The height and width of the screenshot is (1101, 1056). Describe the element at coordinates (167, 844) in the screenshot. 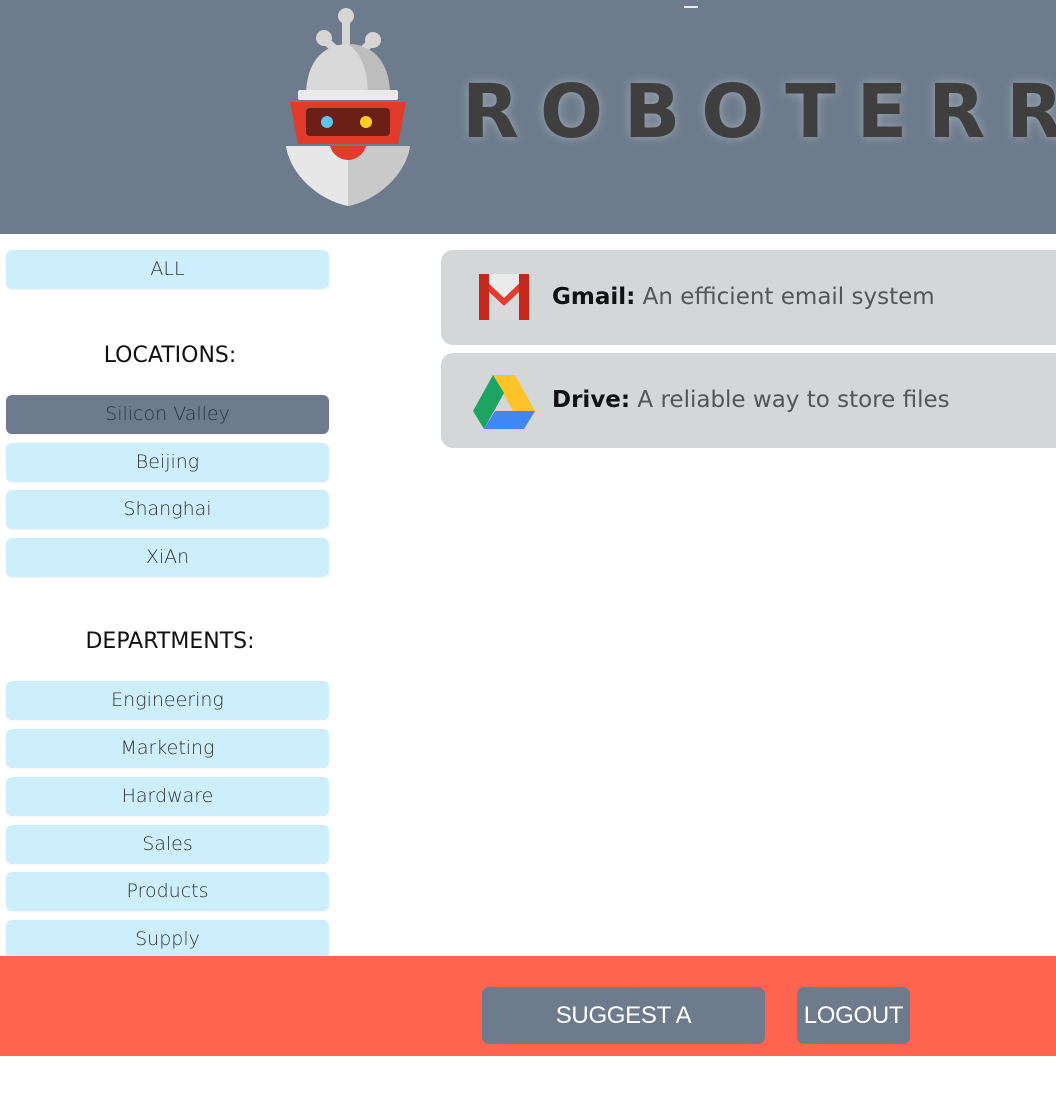

I see `department-sales-button: Sales` at that location.